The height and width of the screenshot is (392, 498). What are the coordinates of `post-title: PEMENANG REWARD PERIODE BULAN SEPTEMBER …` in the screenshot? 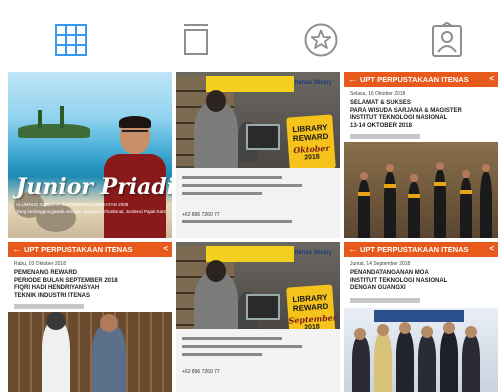 It's located at (66, 285).